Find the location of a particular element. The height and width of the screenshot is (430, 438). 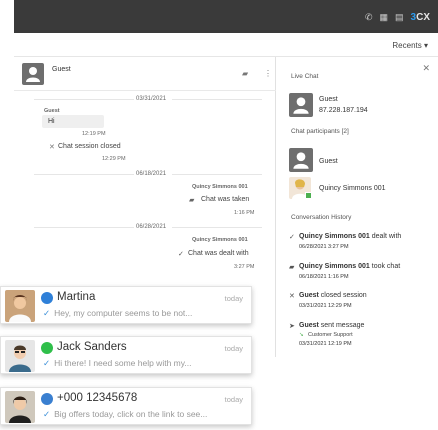

history-entry: Quincy Simmons 001 took chat is located at coordinates (350, 266).